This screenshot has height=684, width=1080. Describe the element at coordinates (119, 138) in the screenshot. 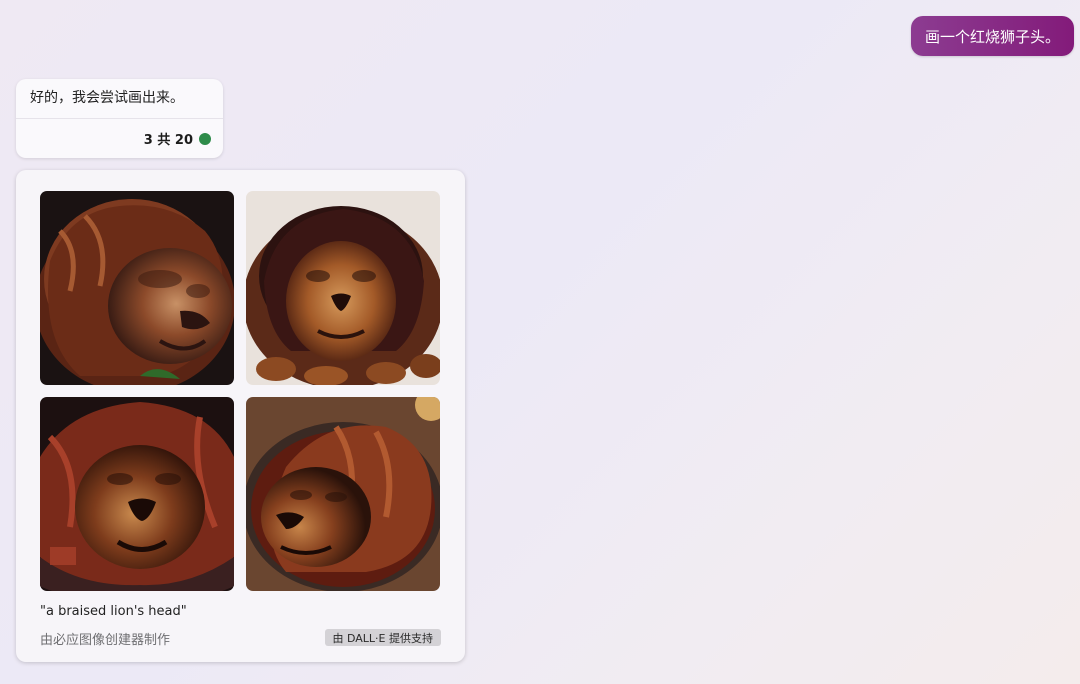

I see `bot-message-footer: 3 共 20` at that location.